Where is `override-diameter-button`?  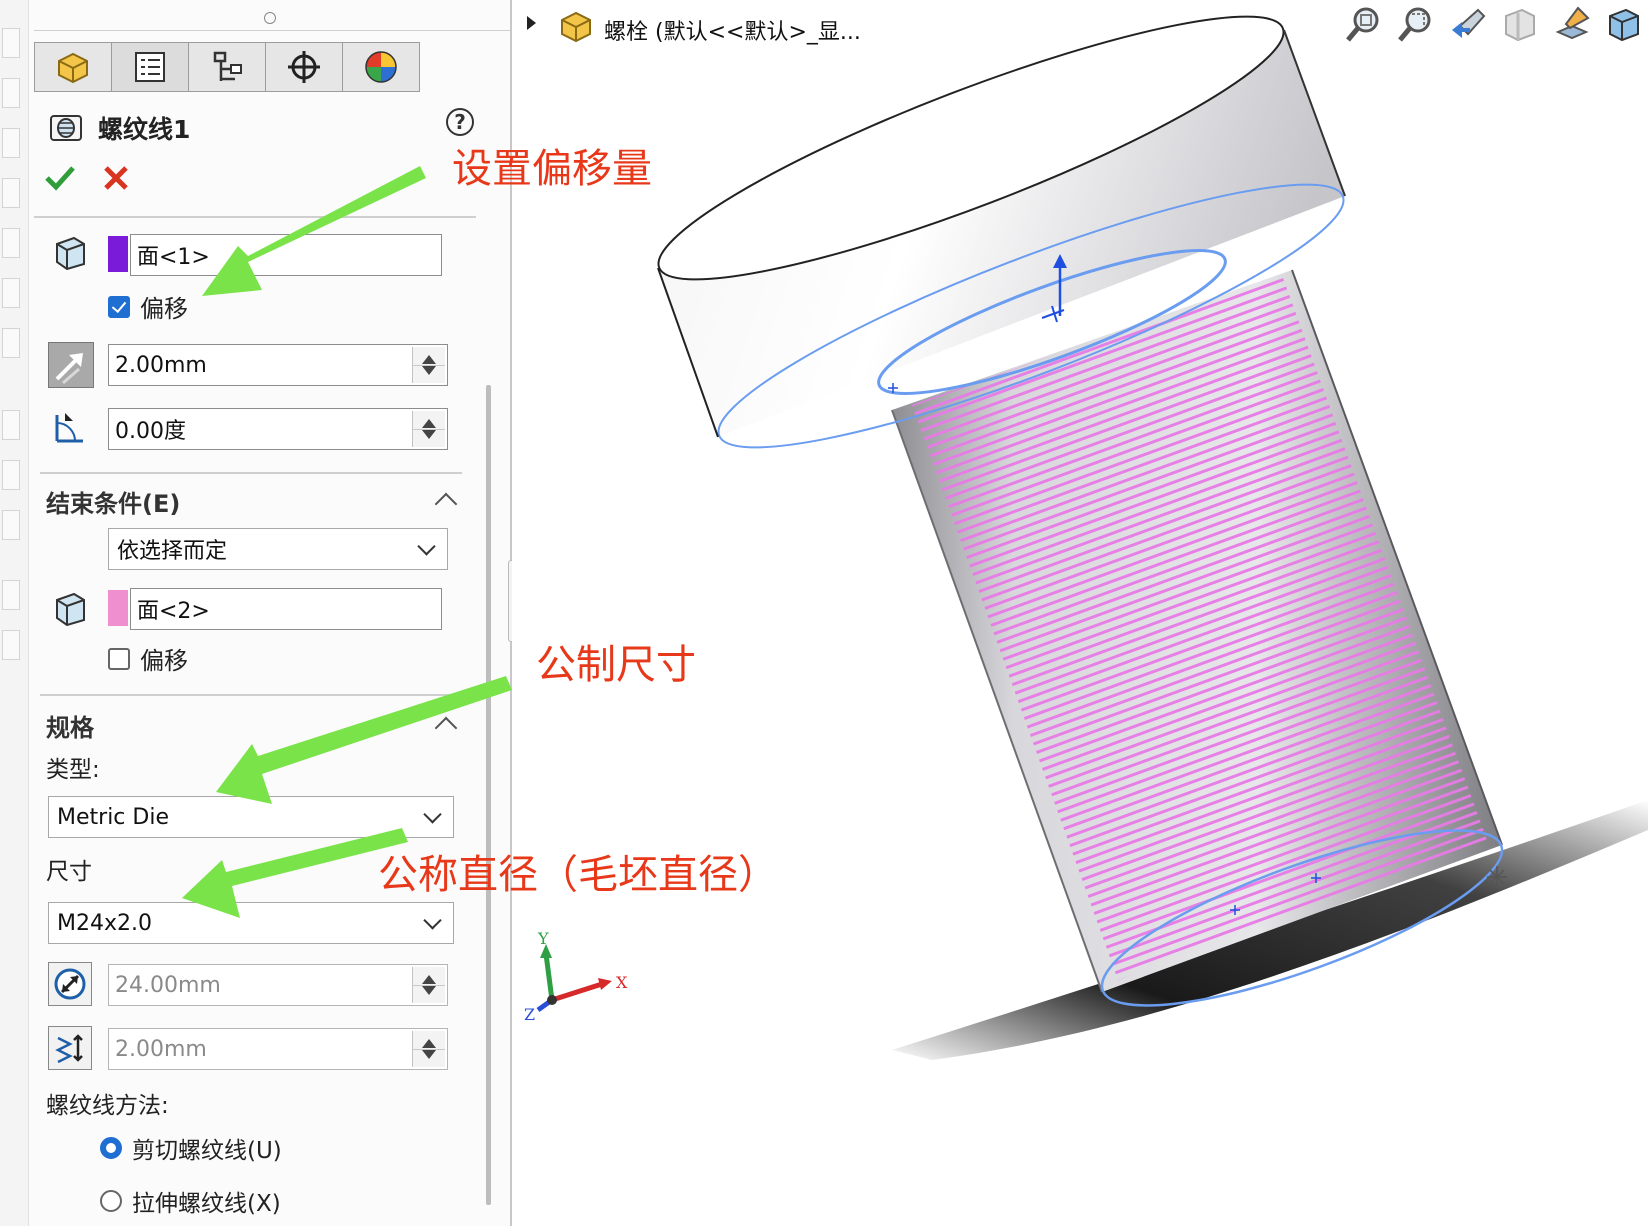
override-diameter-button is located at coordinates (70, 984).